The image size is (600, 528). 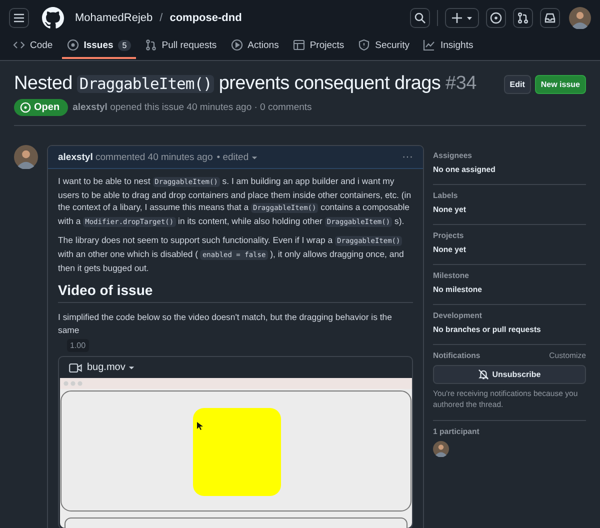 What do you see at coordinates (237, 157) in the screenshot?
I see `edited-dropdown: • edited` at bounding box center [237, 157].